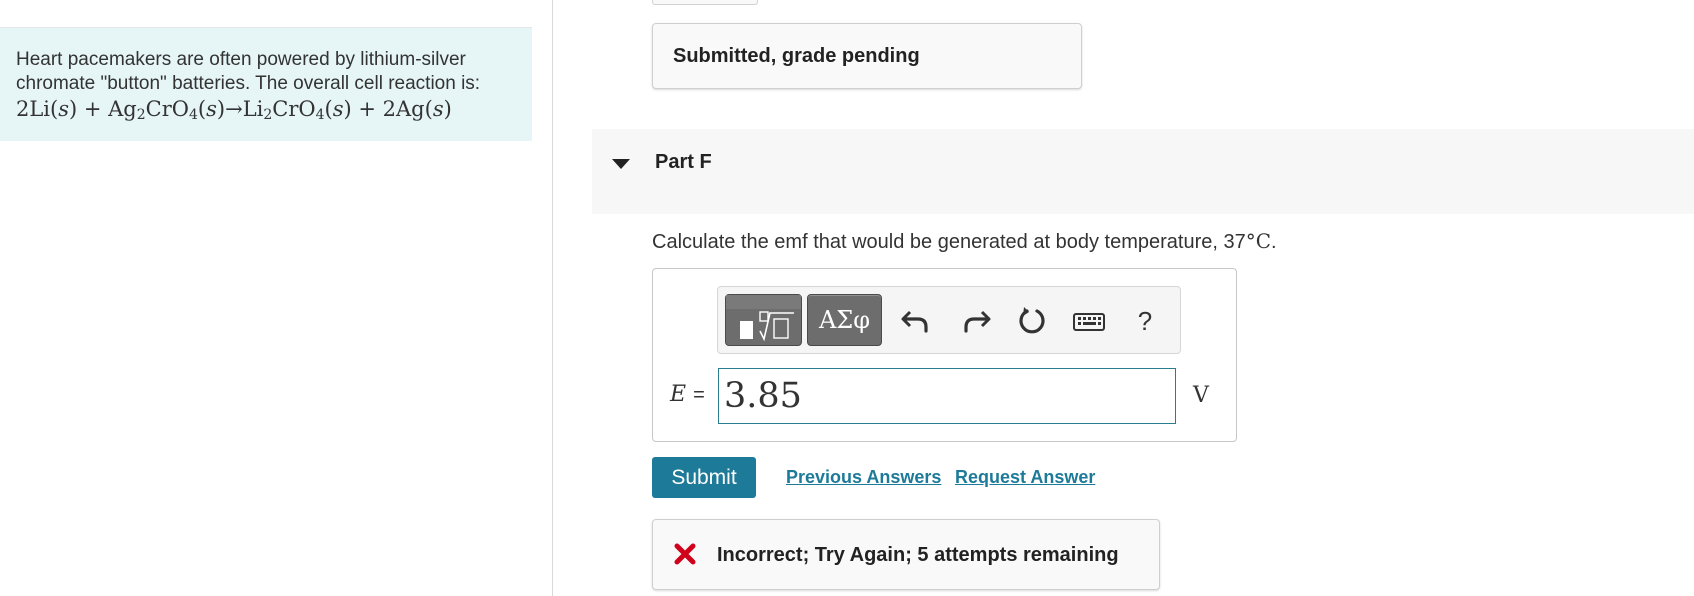 The height and width of the screenshot is (596, 1694). I want to click on submitted-status-text: Submitted, grade pending, so click(796, 55).